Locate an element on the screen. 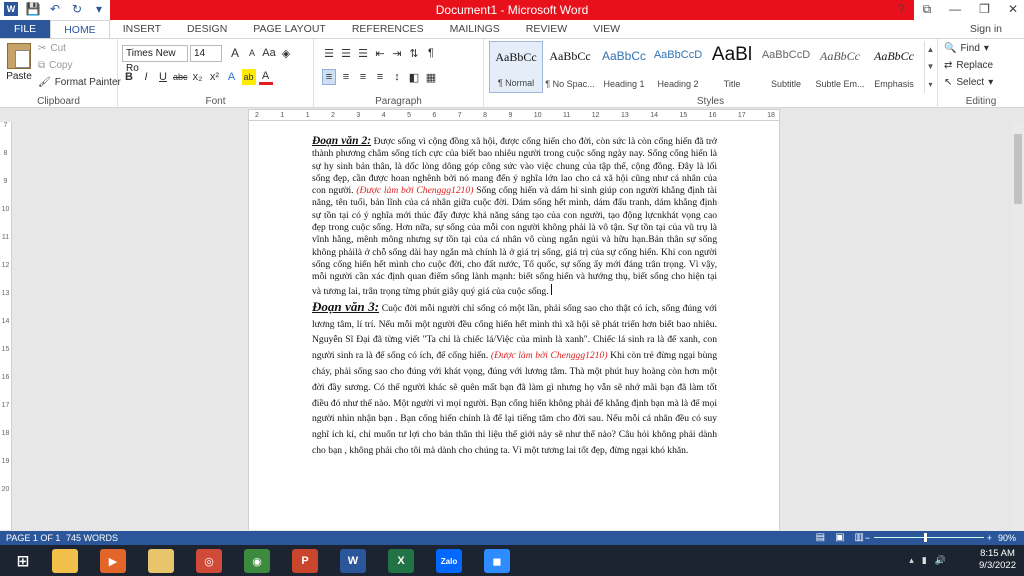 Image resolution: width=1024 pixels, height=576 pixels. tab-design: DESIGN is located at coordinates (207, 29).